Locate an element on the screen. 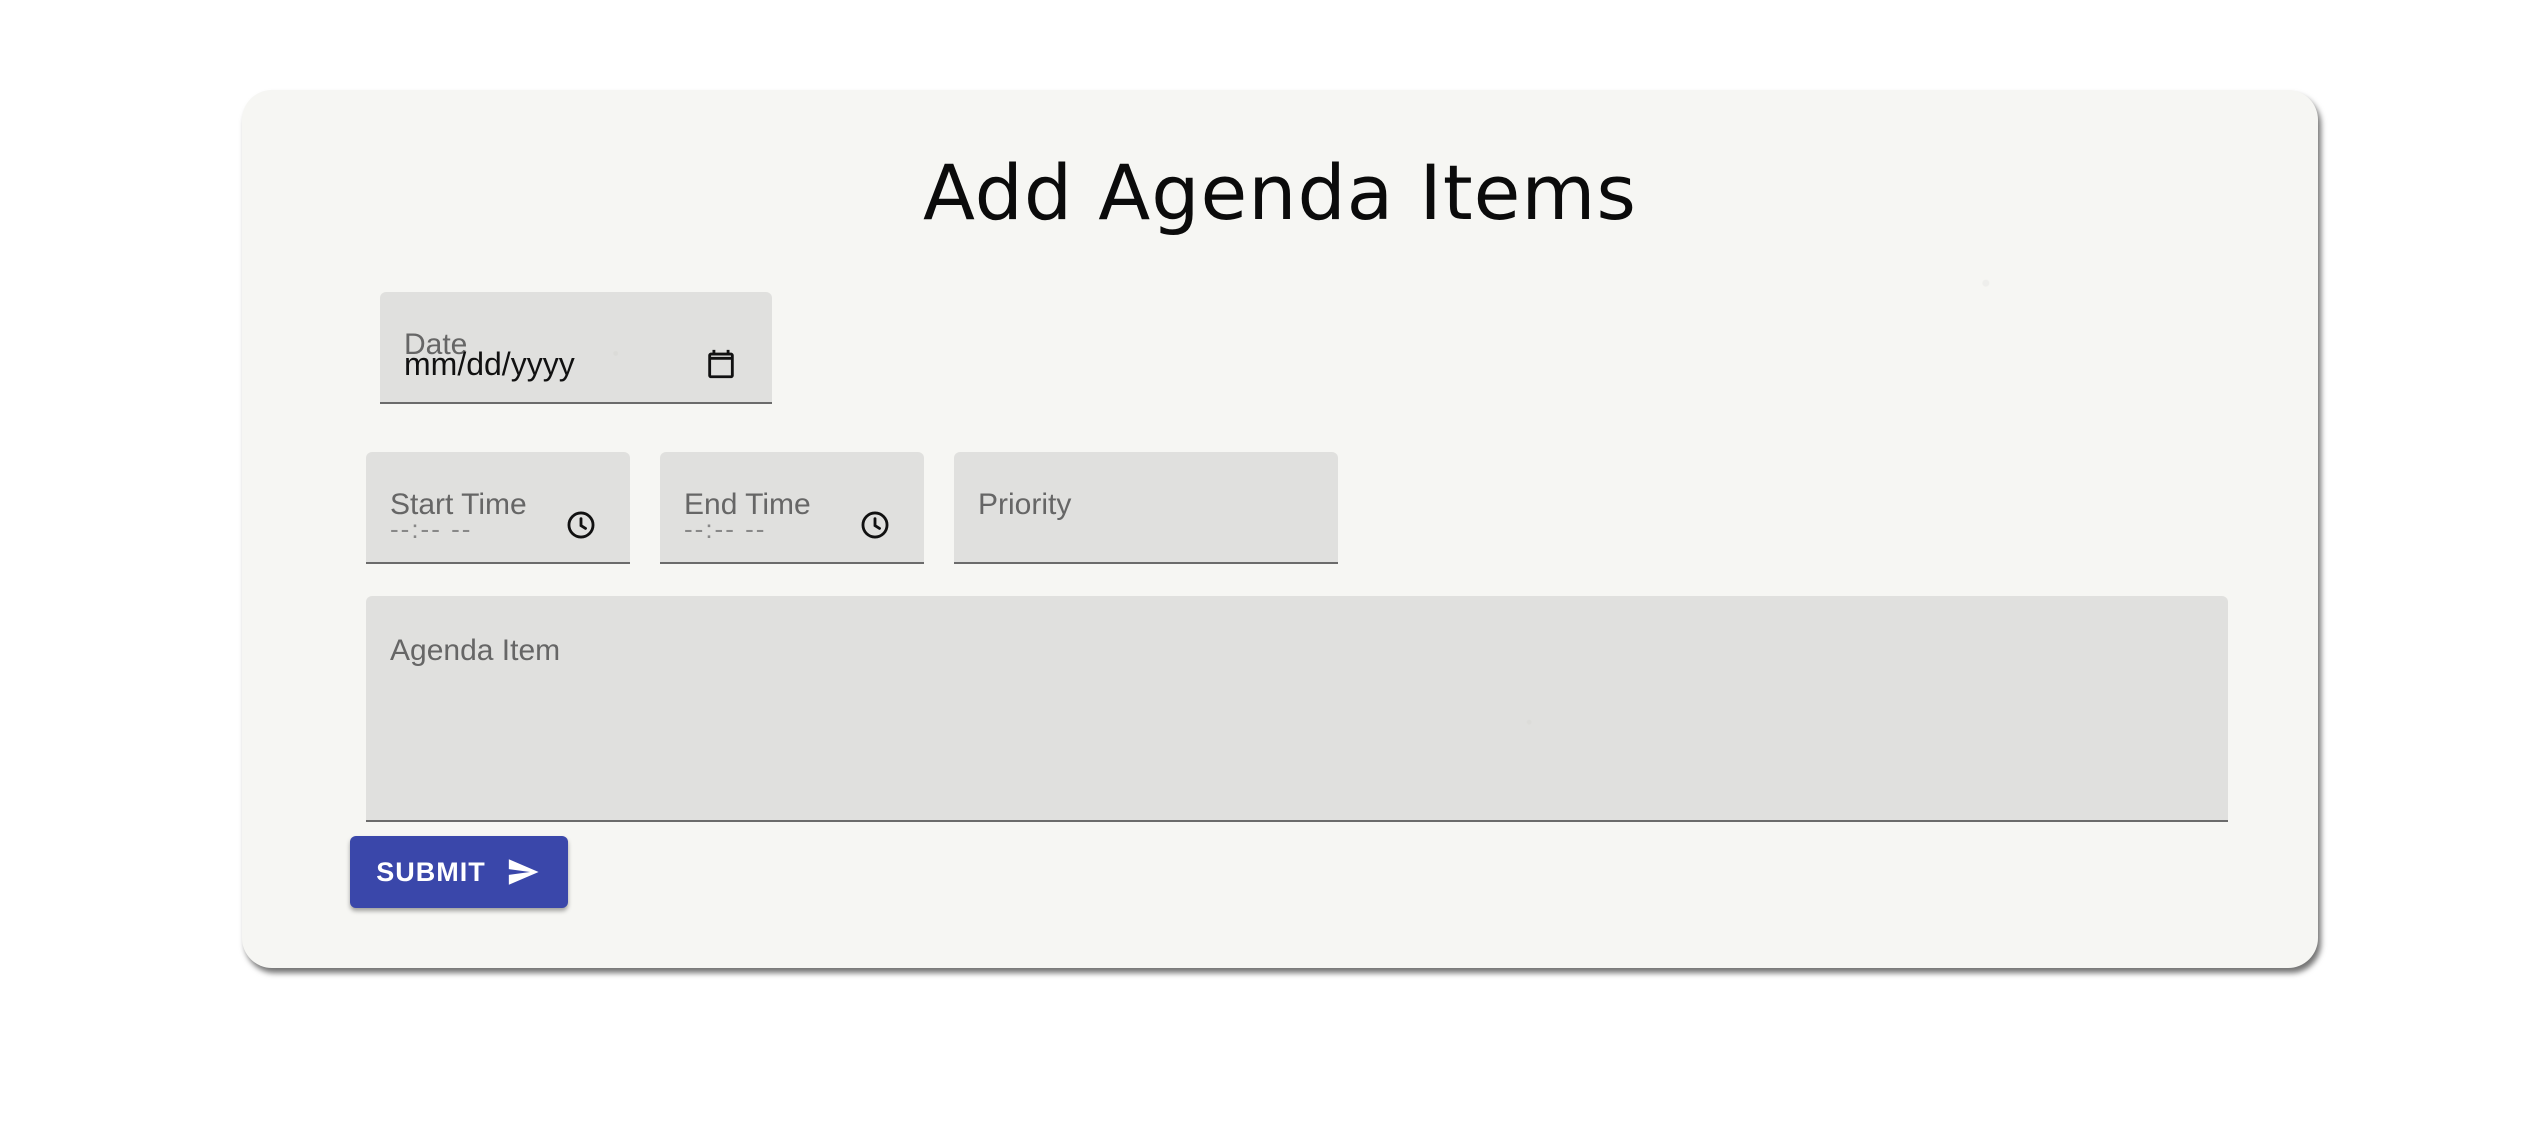 Image resolution: width=2528 pixels, height=1148 pixels. end-time-value: --:-- -- is located at coordinates (725, 529).